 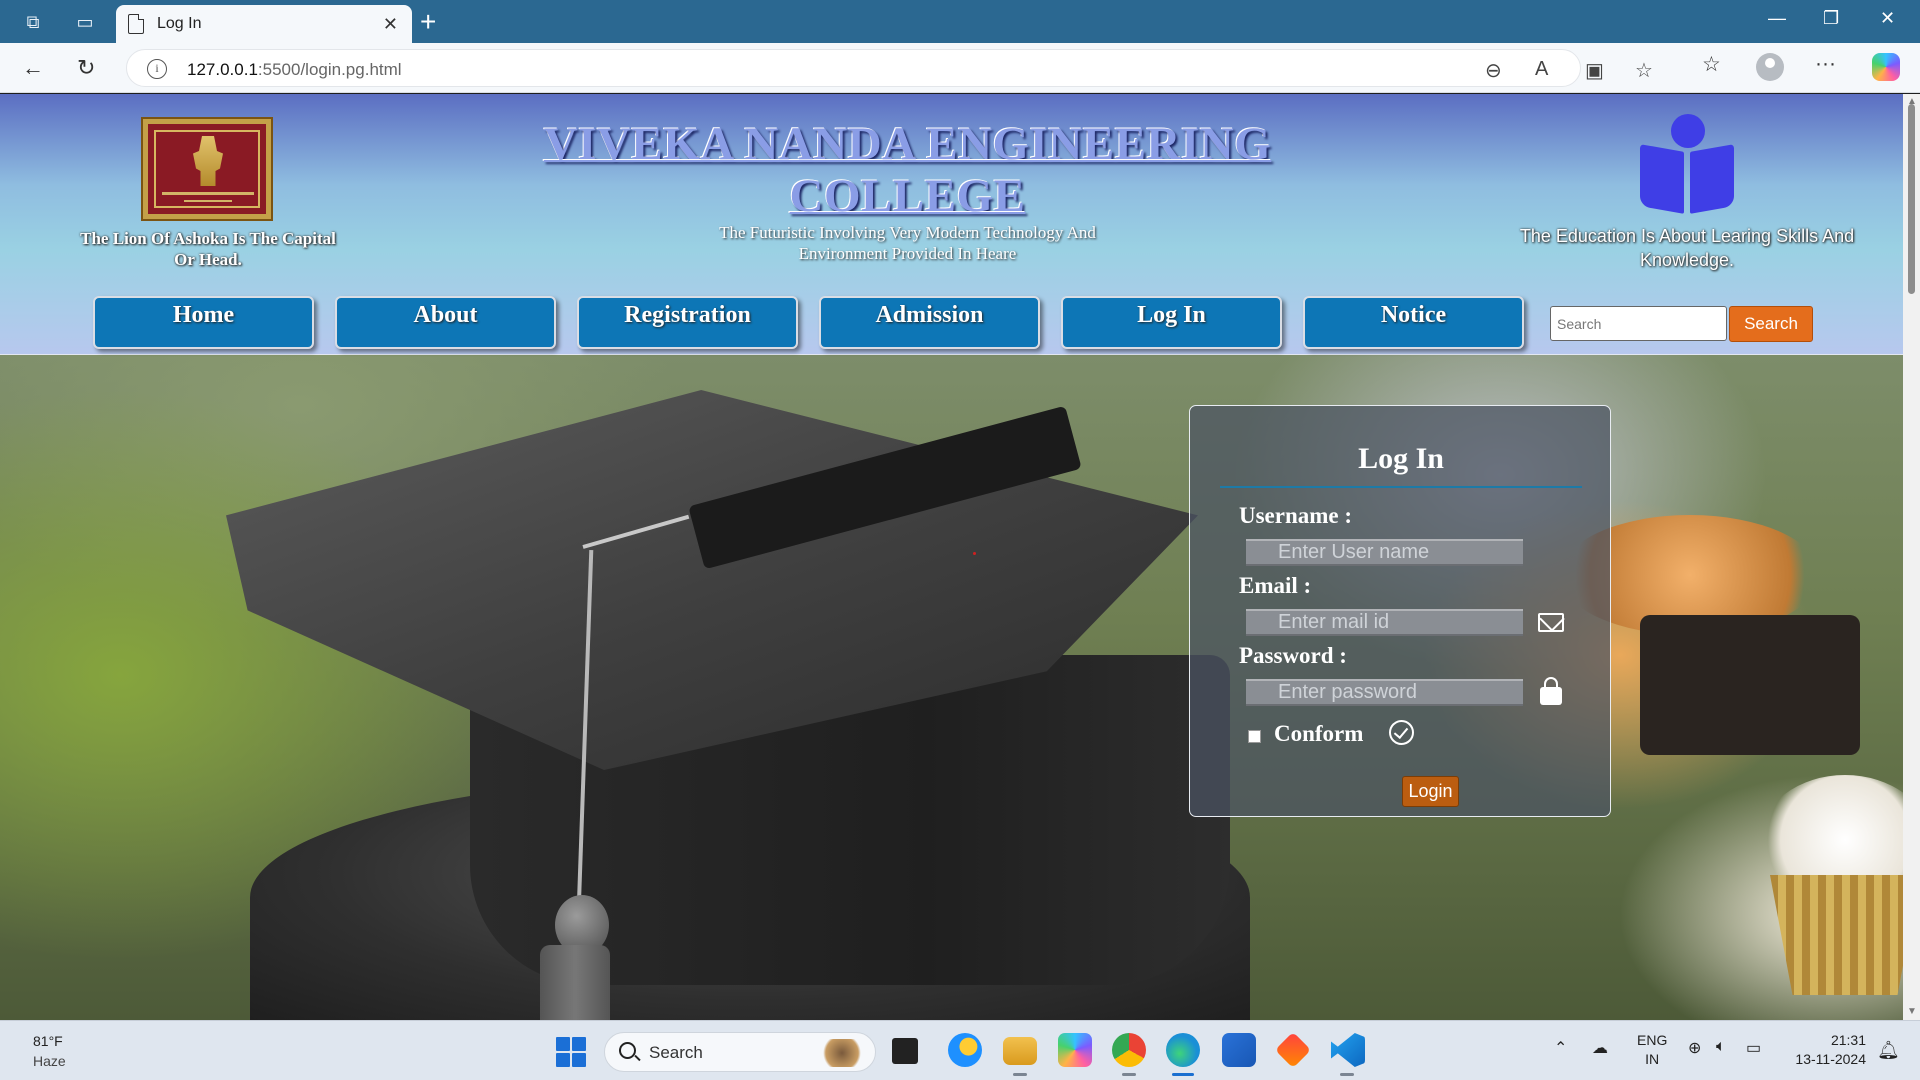 What do you see at coordinates (965, 1050) in the screenshot?
I see `weather-app-icon` at bounding box center [965, 1050].